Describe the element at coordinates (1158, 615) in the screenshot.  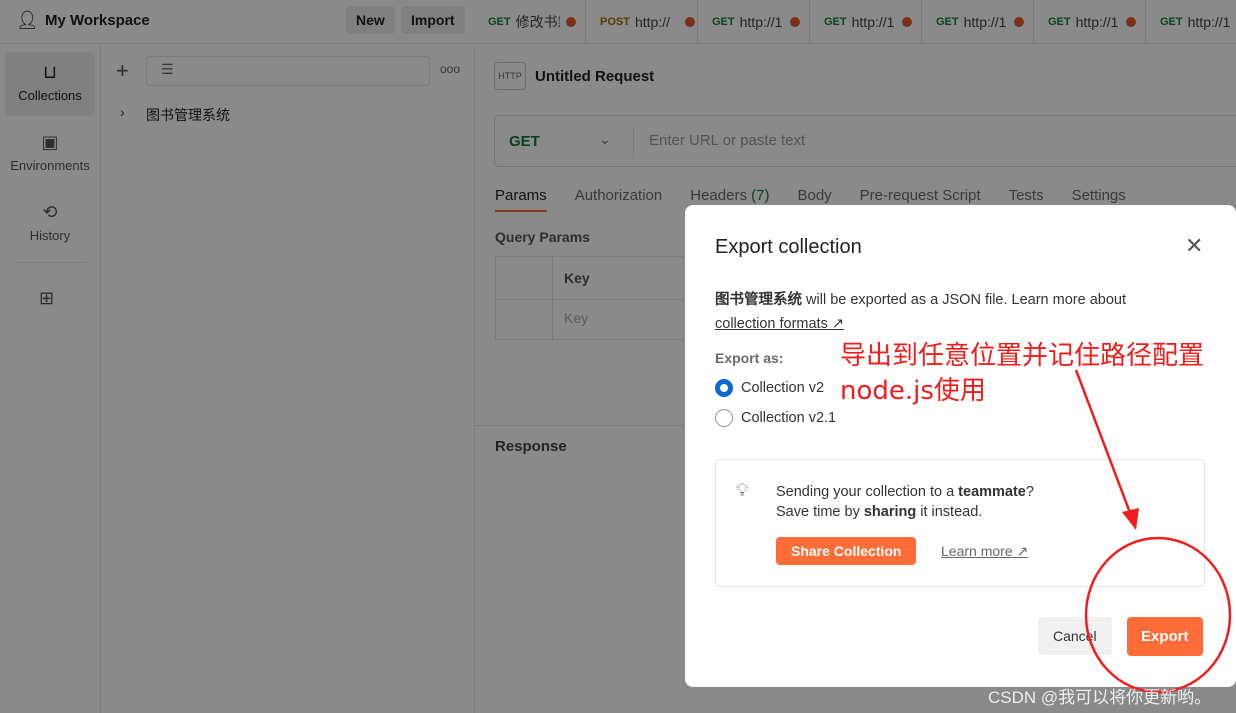
I see `annotation-circle` at that location.